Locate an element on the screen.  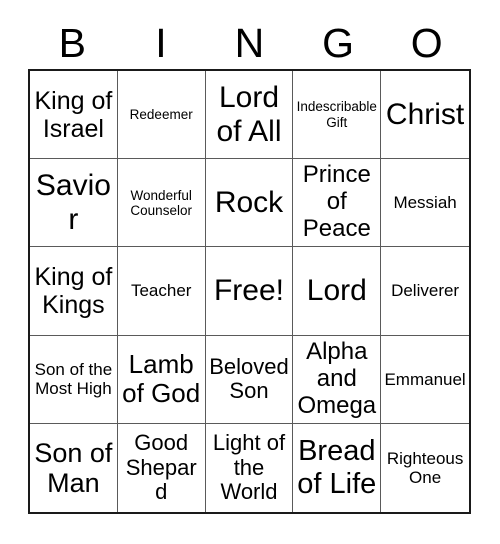
bingo-cell-label: King of Israel is located at coordinates (73, 114).